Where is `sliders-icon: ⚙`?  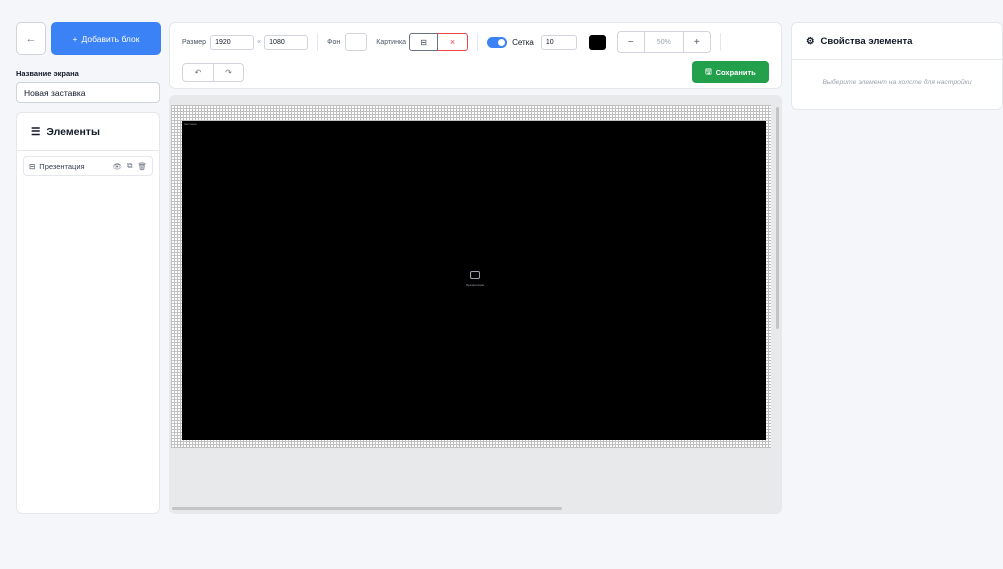 sliders-icon: ⚙ is located at coordinates (810, 41).